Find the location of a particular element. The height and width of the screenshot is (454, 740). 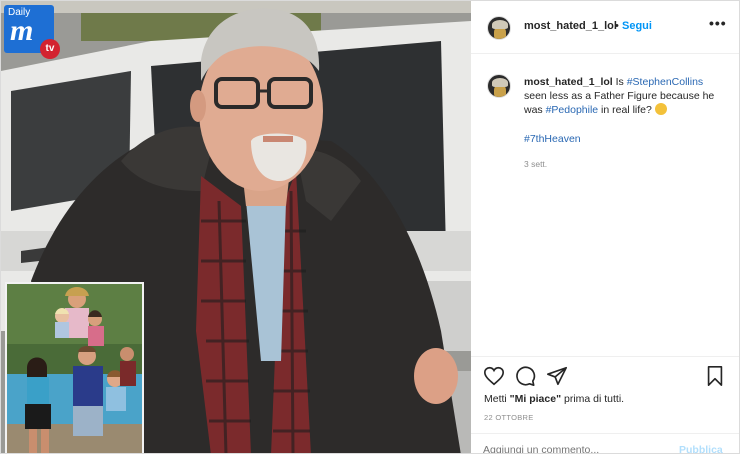

post-header: most_hated_1_lol • Segui ••• is located at coordinates (605, 27).